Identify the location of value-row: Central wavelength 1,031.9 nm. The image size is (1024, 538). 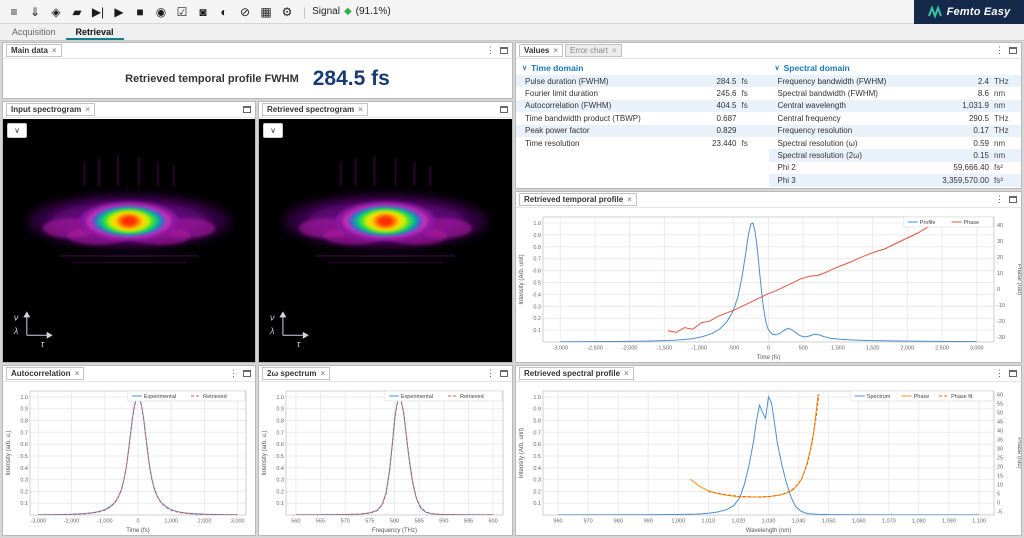
(894, 106).